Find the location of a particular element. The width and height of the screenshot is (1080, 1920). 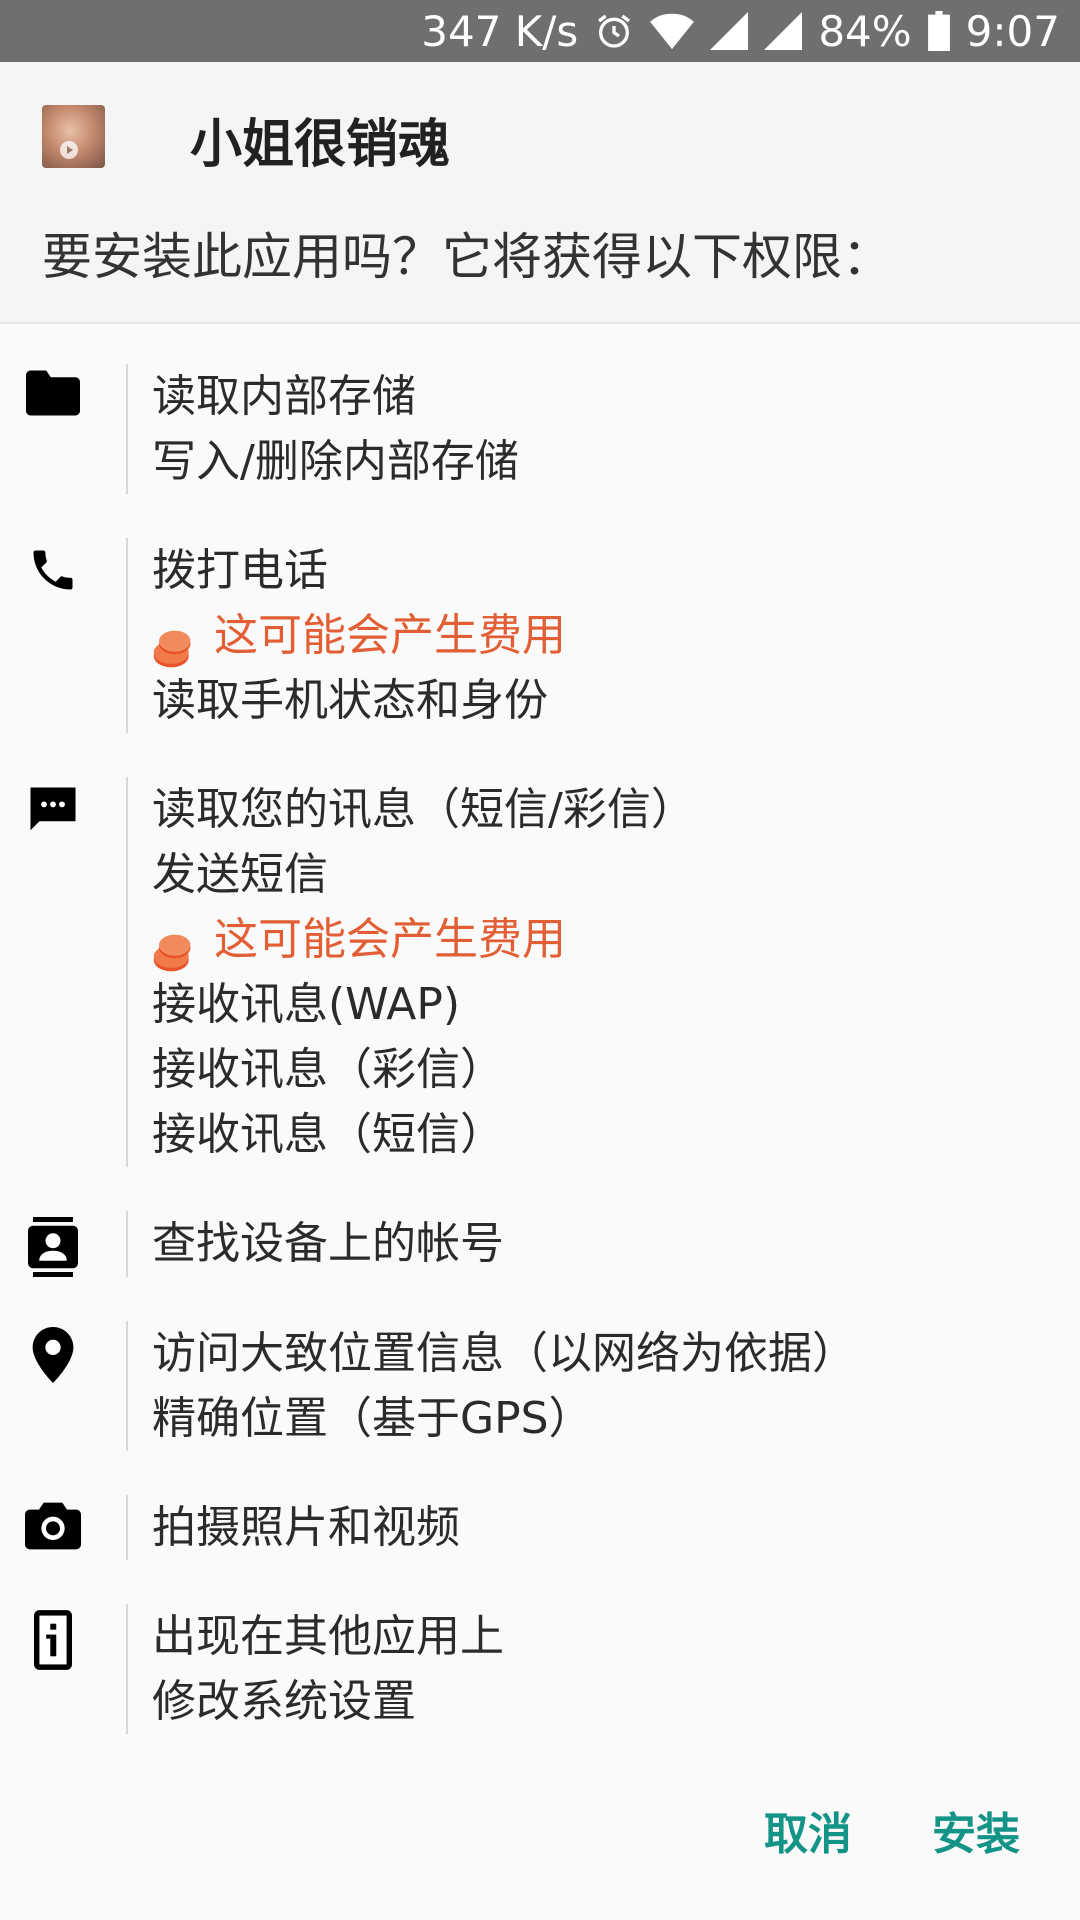

permission-item: 访问大致位置信息（以网络为依据） is located at coordinates (616, 1353).